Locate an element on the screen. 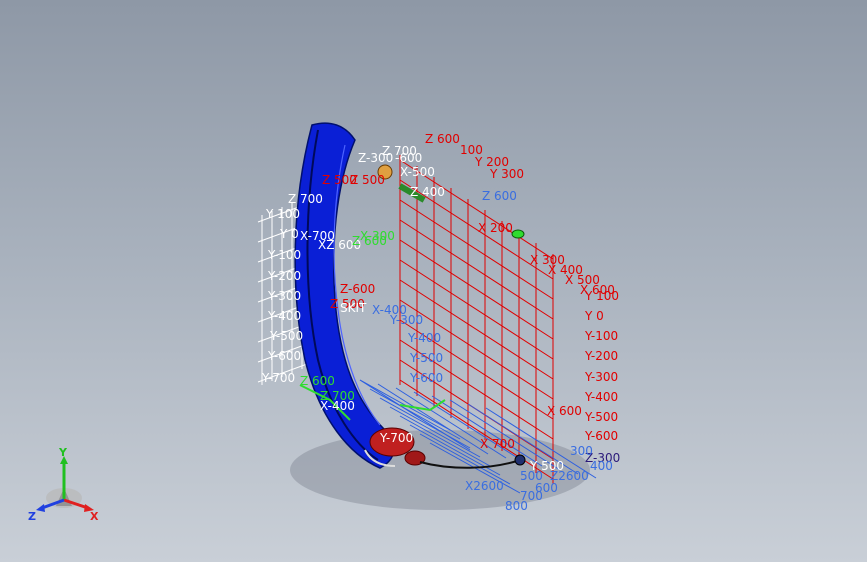 This screenshot has width=867, height=562. grid-label: Z 700 is located at coordinates (305, 199).